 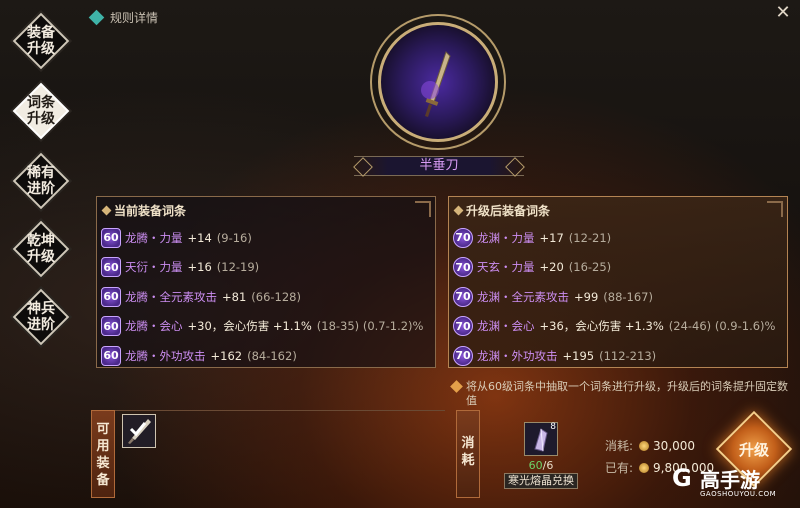 I want to click on crystal-exchange-button: 寒光熔晶兑换, so click(x=541, y=481).